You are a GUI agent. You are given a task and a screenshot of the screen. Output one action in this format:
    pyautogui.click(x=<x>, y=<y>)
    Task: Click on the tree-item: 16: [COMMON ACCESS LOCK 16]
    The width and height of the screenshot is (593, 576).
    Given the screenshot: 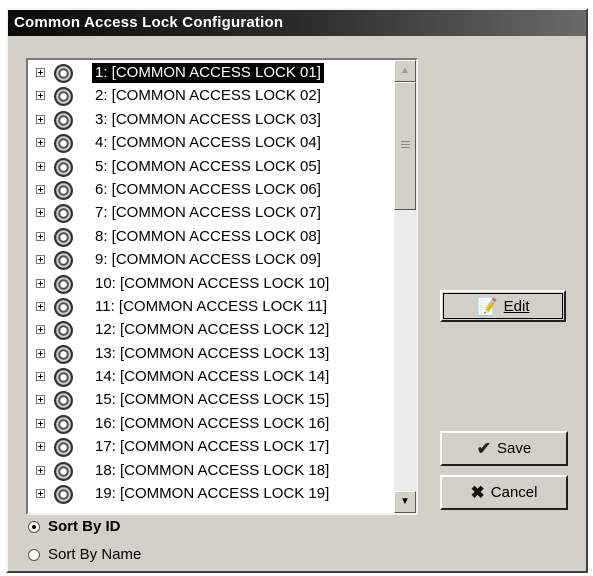 What is the action you would take?
    pyautogui.click(x=208, y=424)
    